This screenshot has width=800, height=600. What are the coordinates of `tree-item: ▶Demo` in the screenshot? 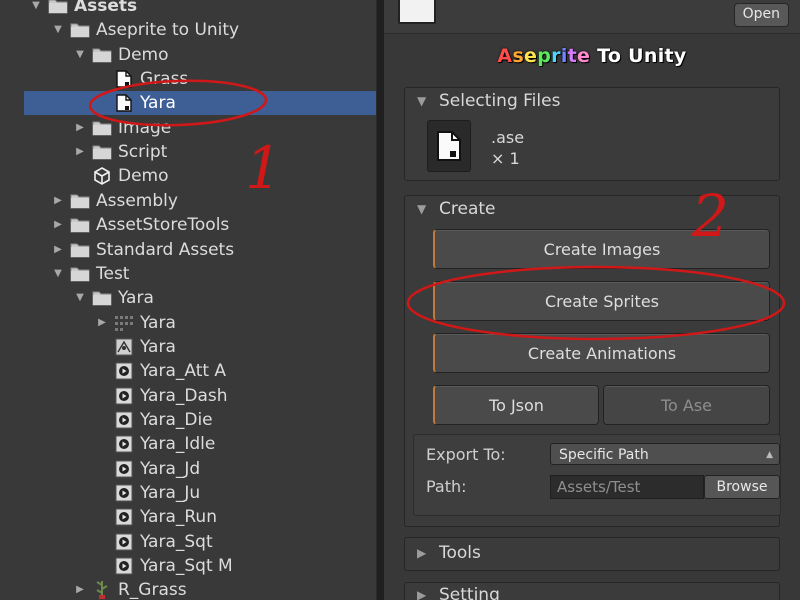 It's located at (188, 176).